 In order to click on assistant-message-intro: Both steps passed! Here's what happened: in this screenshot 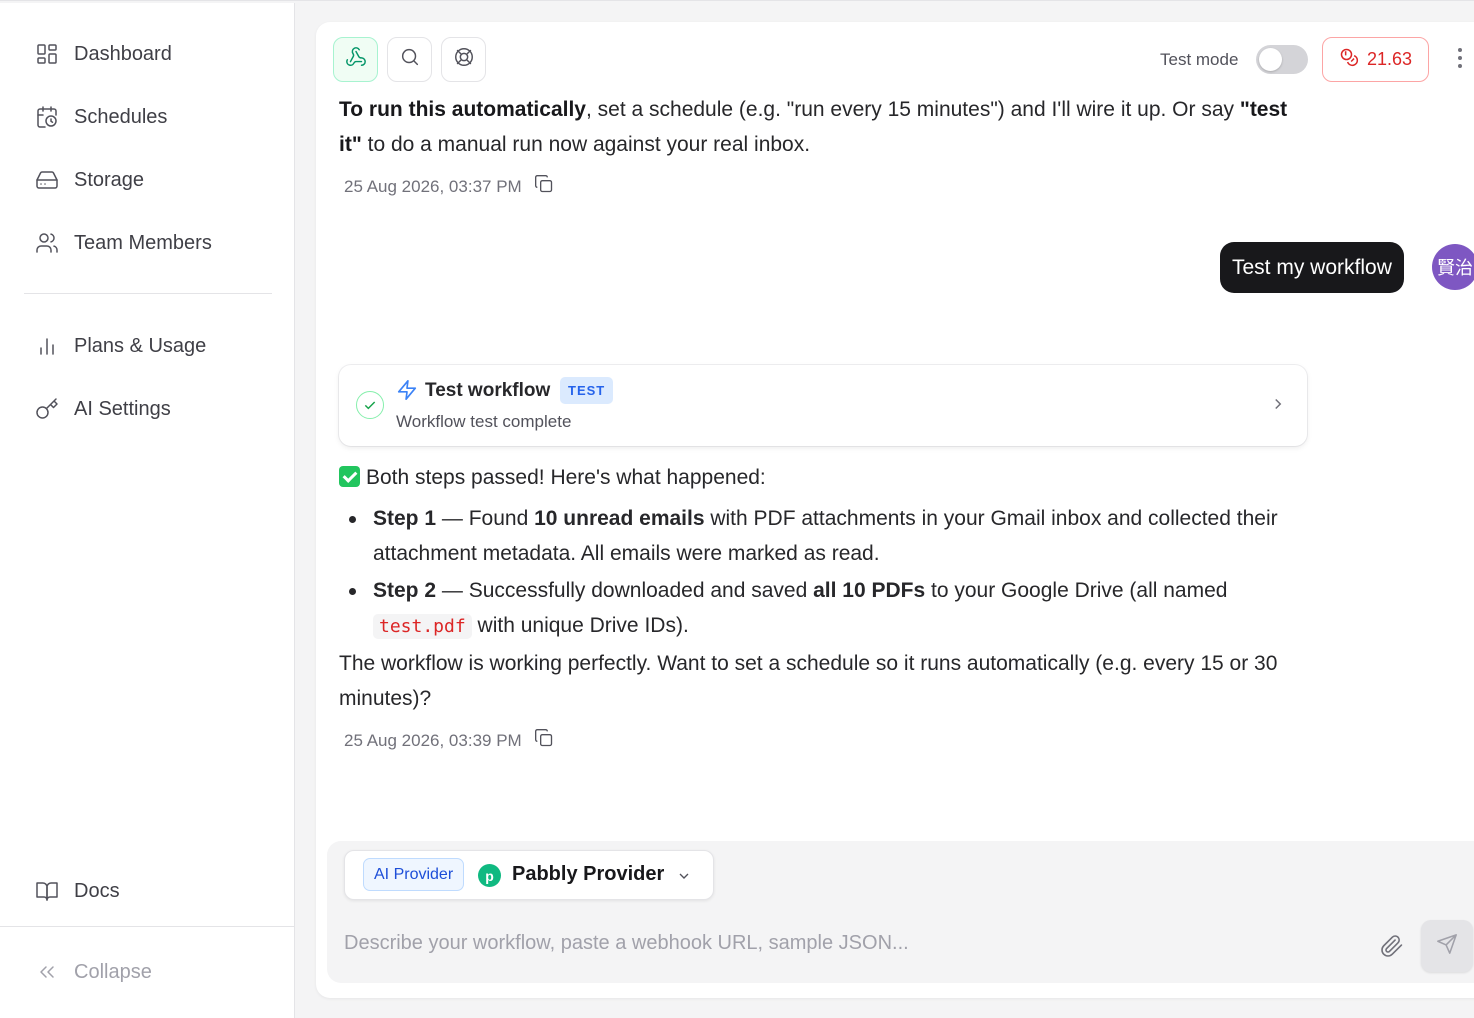, I will do `click(826, 477)`.